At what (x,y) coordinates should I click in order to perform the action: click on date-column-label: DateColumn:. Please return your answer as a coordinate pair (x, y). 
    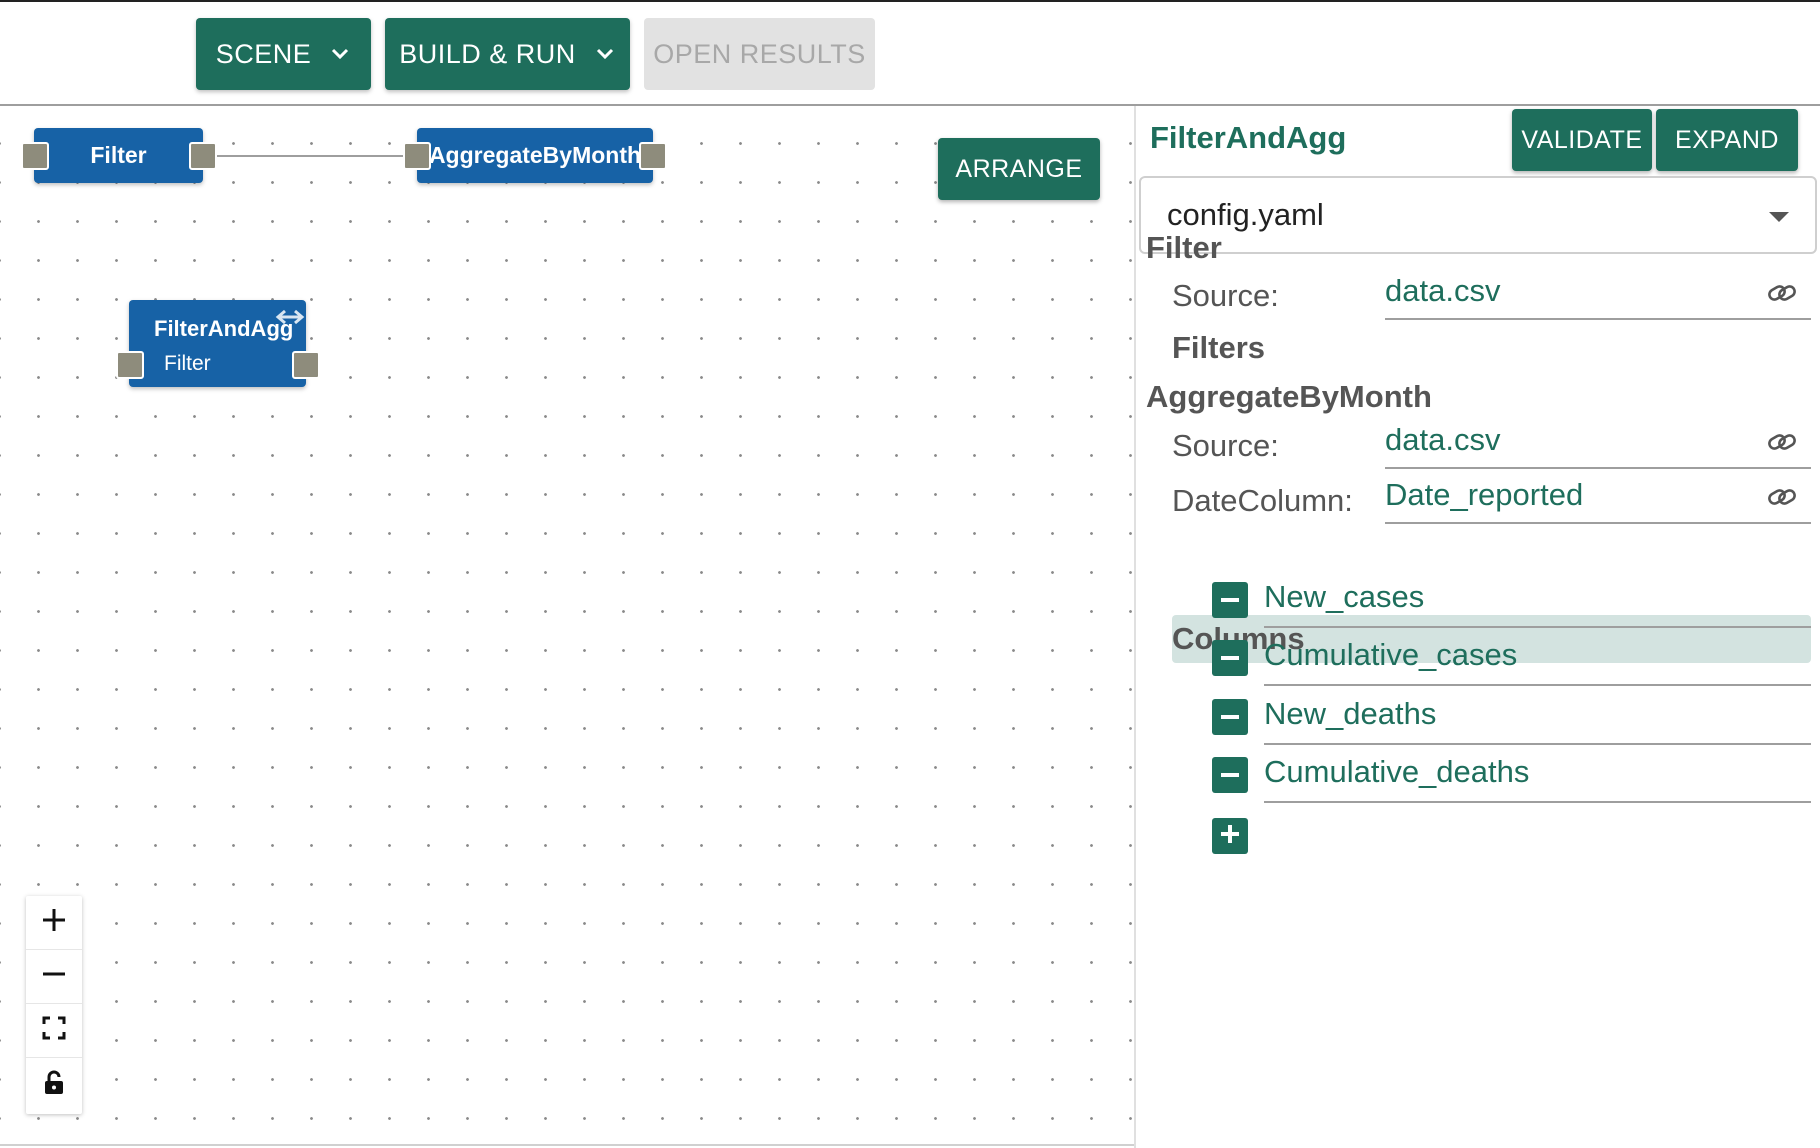
    Looking at the image, I should click on (1262, 500).